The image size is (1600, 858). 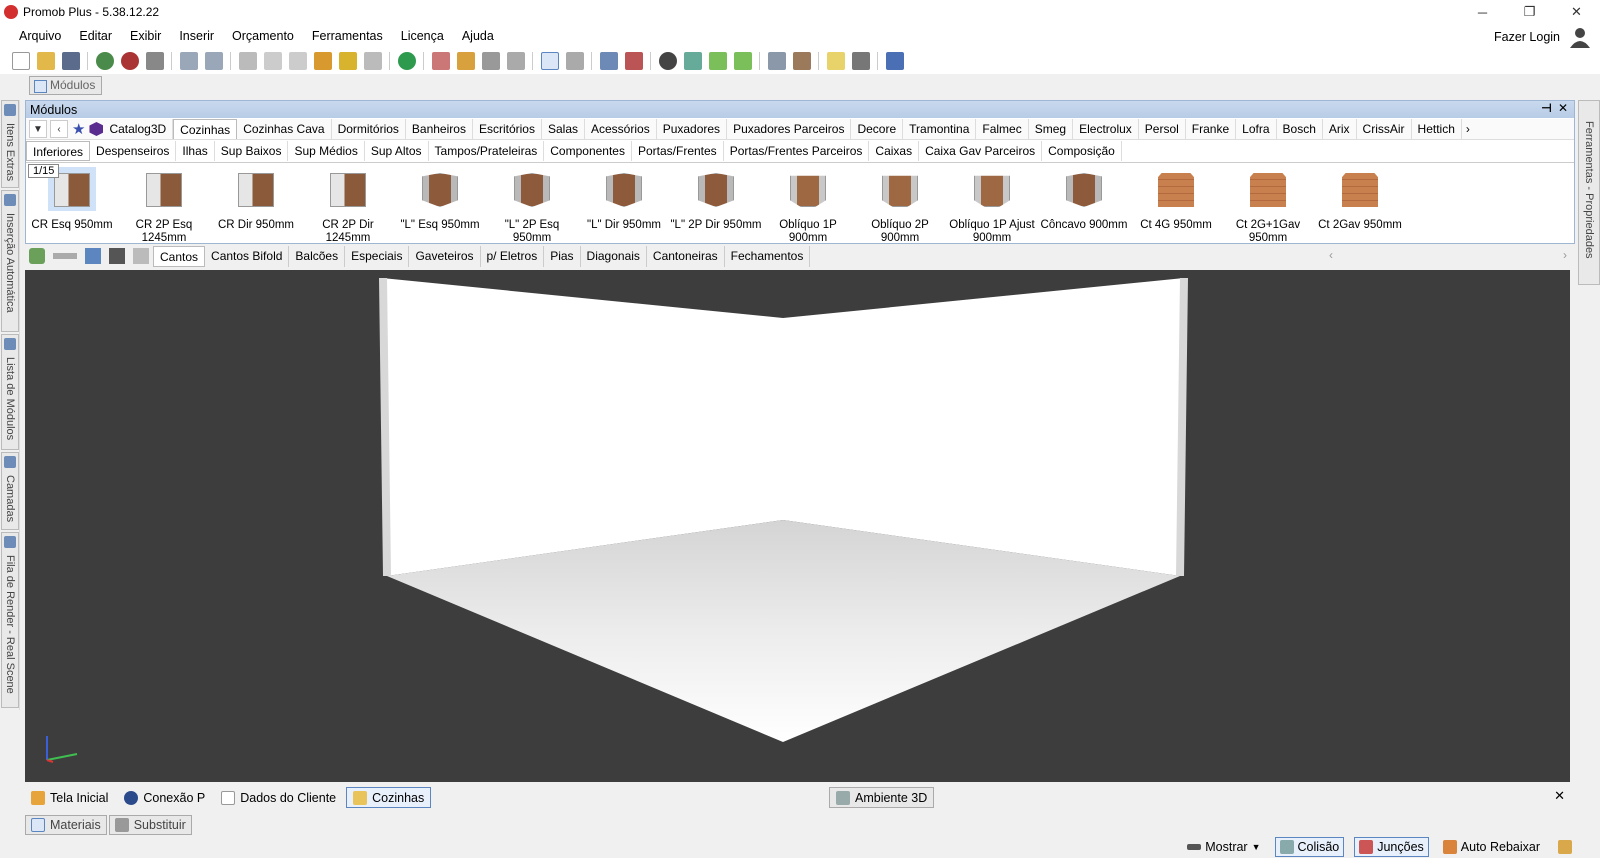 What do you see at coordinates (406, 61) in the screenshot?
I see `budget-icon` at bounding box center [406, 61].